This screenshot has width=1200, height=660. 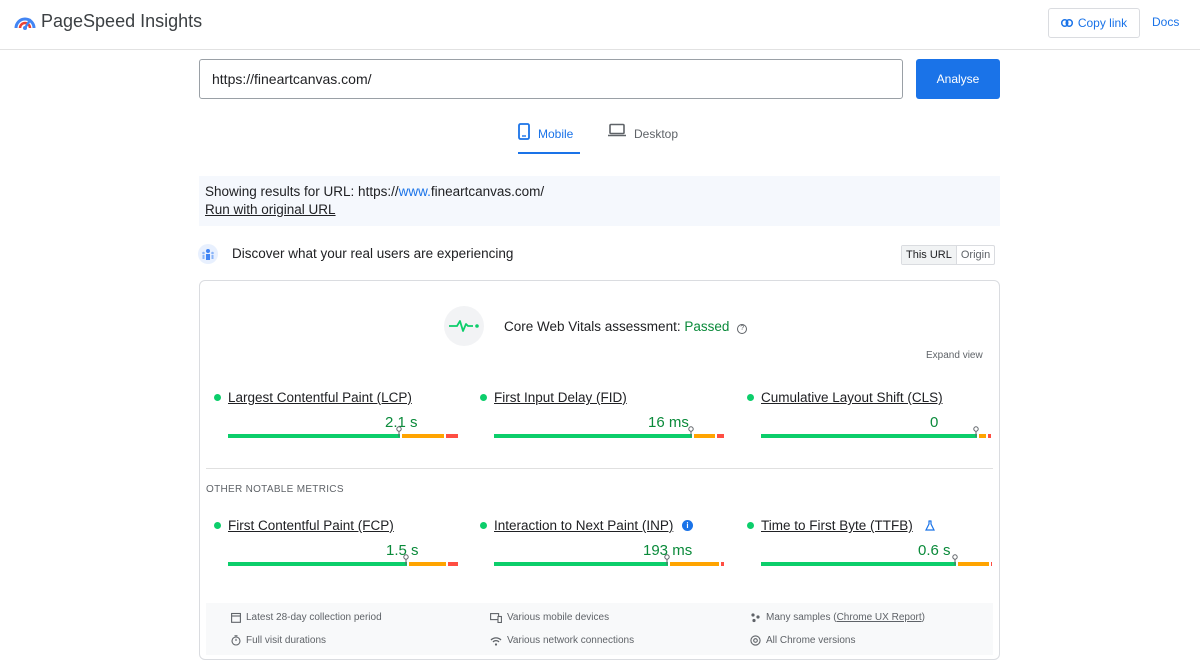 What do you see at coordinates (870, 546) in the screenshot?
I see `metric-ttfb: Time to First Byte (TTFB) 0.6 s` at bounding box center [870, 546].